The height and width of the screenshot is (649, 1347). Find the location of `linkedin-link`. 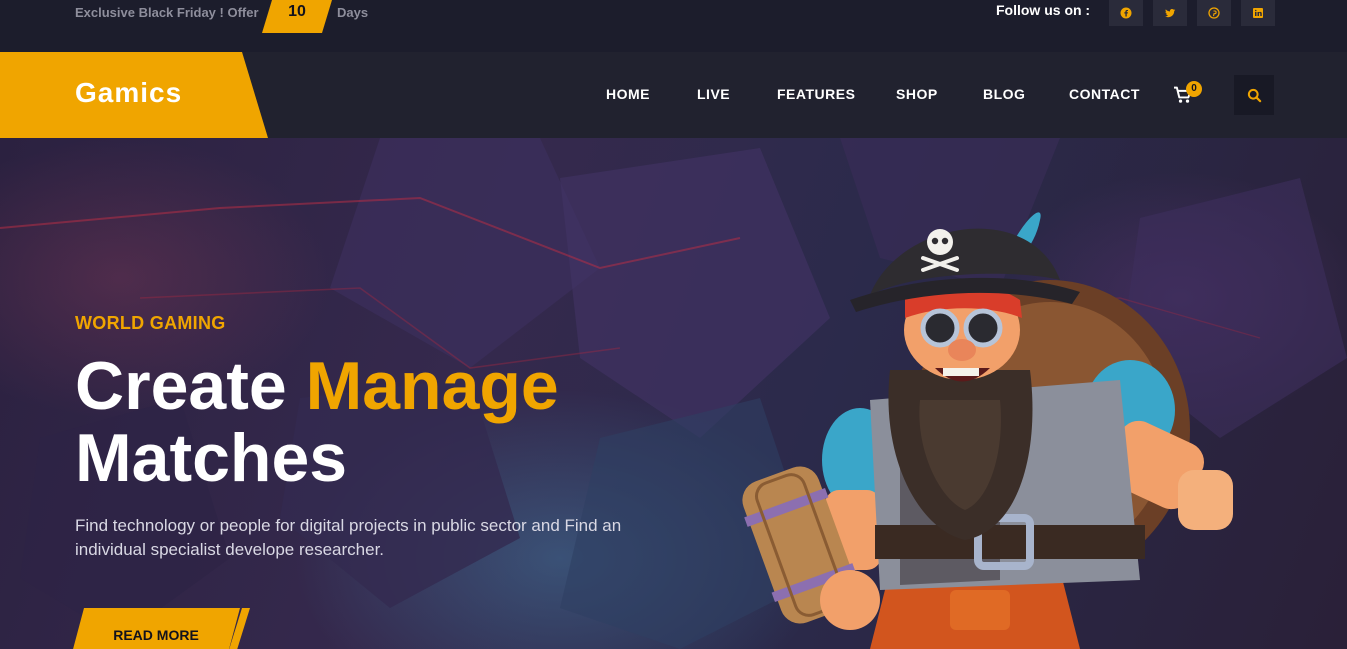

linkedin-link is located at coordinates (1258, 13).